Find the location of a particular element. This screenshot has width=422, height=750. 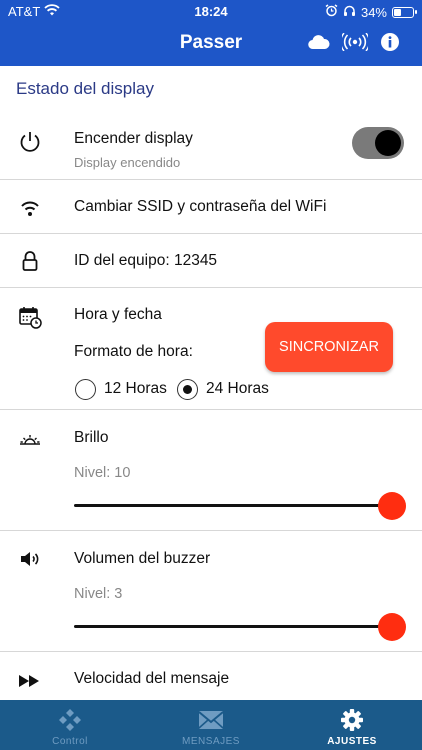

radio-dot is located at coordinates (187, 389).